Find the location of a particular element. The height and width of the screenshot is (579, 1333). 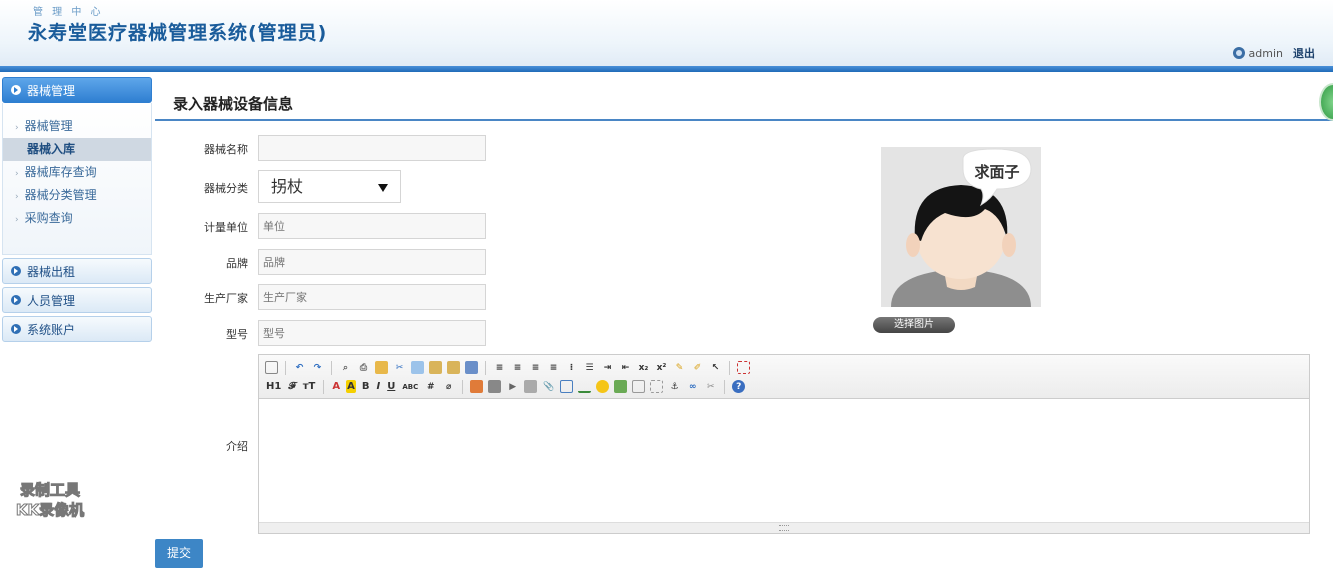

background-color-button: A is located at coordinates (351, 386).